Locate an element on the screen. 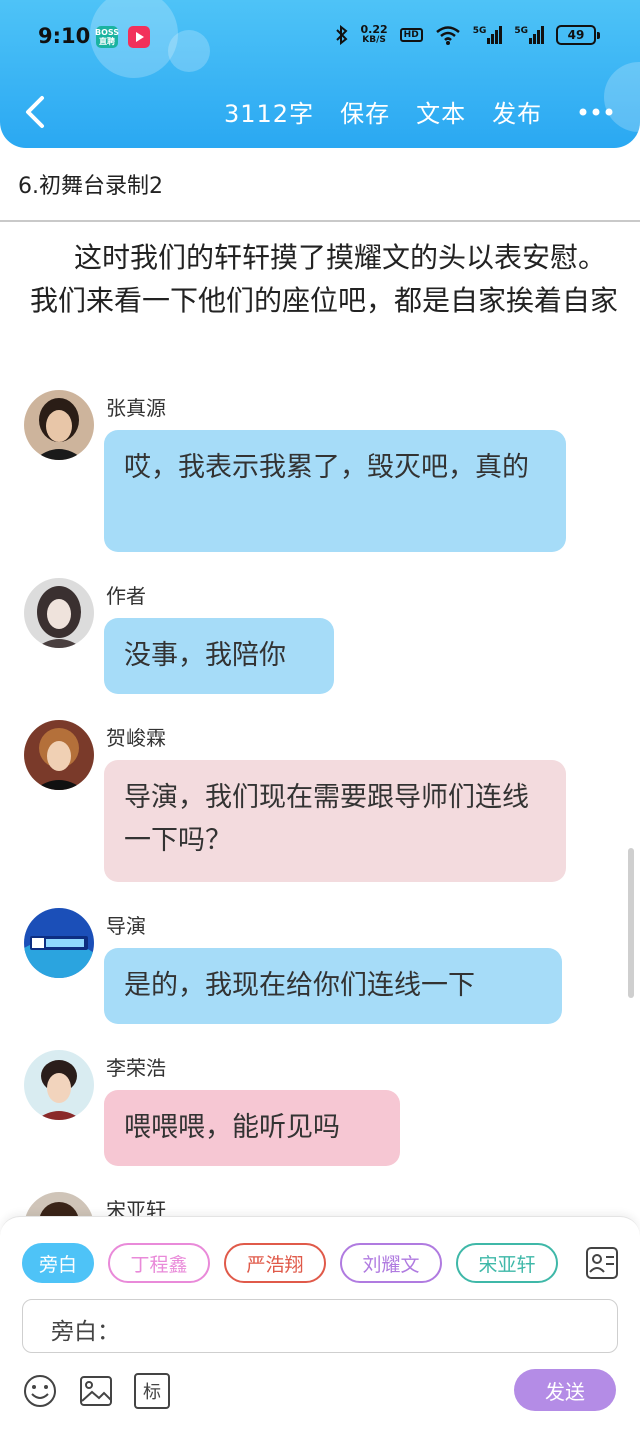  mark-icon: 标 is located at coordinates (152, 1391).